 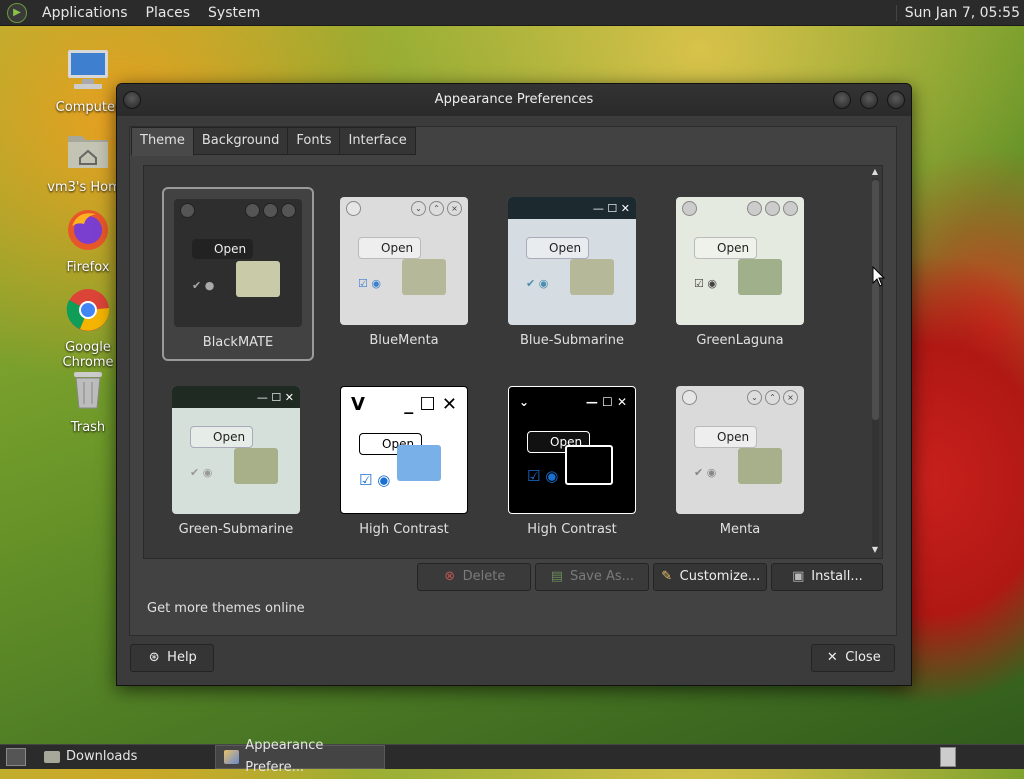 I want to click on appearance-icon, so click(x=232, y=757).